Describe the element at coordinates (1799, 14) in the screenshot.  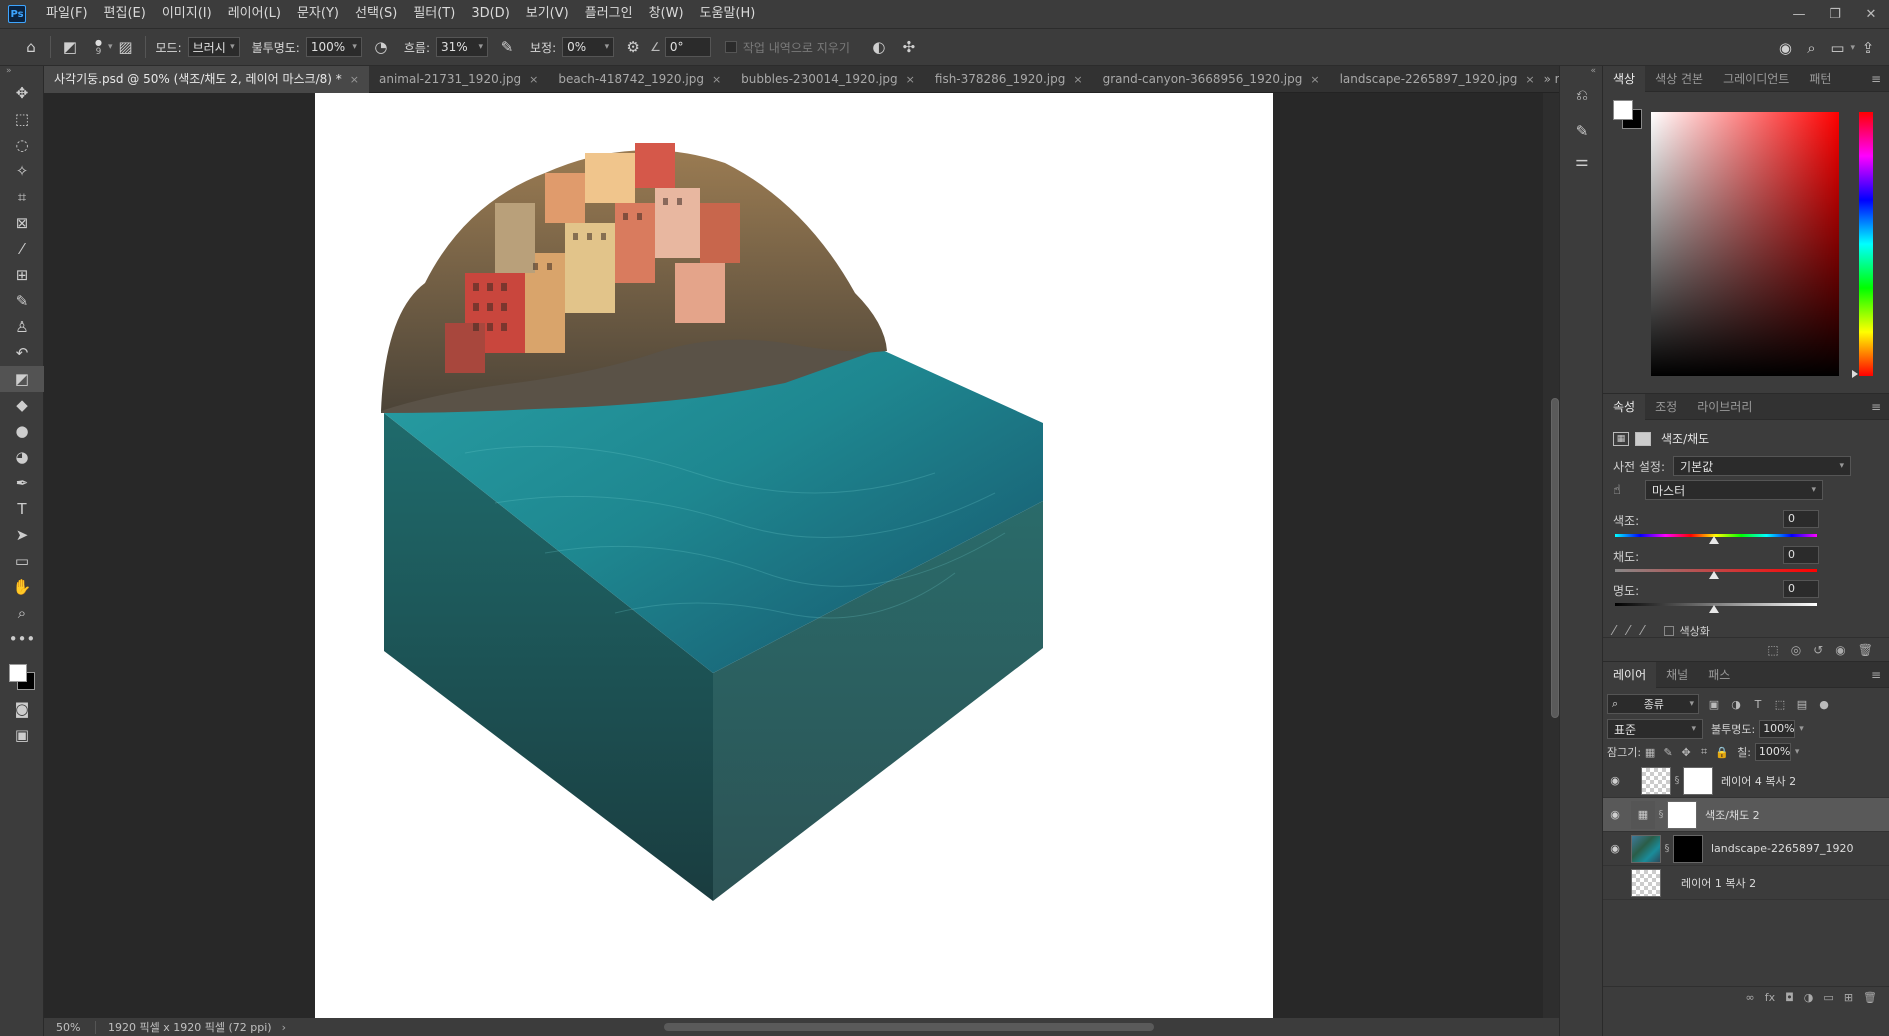
I see `minimize-button: —` at that location.